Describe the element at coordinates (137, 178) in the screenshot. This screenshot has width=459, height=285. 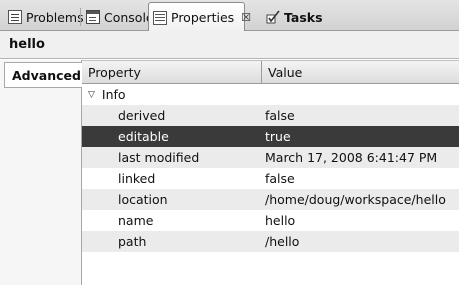
I see `property-name: linked` at that location.